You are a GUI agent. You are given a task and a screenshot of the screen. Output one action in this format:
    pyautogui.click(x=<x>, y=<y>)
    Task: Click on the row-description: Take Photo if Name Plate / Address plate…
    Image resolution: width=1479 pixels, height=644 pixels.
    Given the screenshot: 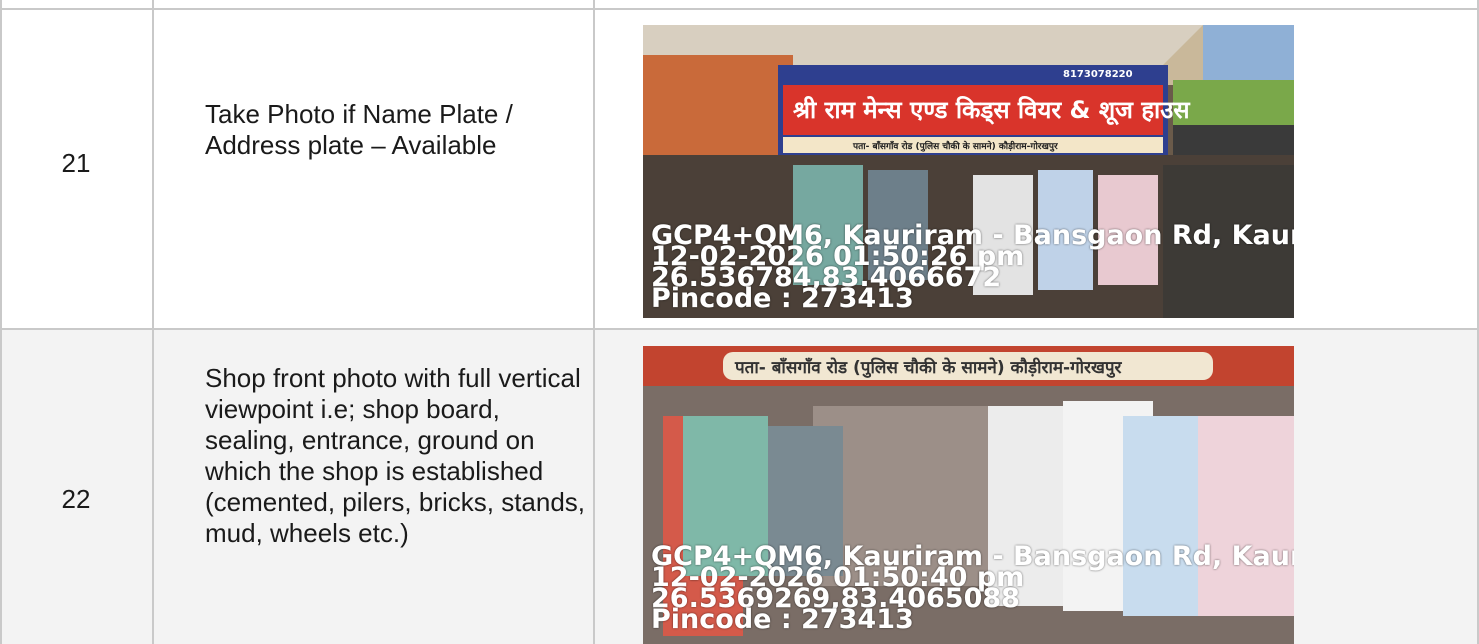 What is the action you would take?
    pyautogui.click(x=359, y=129)
    